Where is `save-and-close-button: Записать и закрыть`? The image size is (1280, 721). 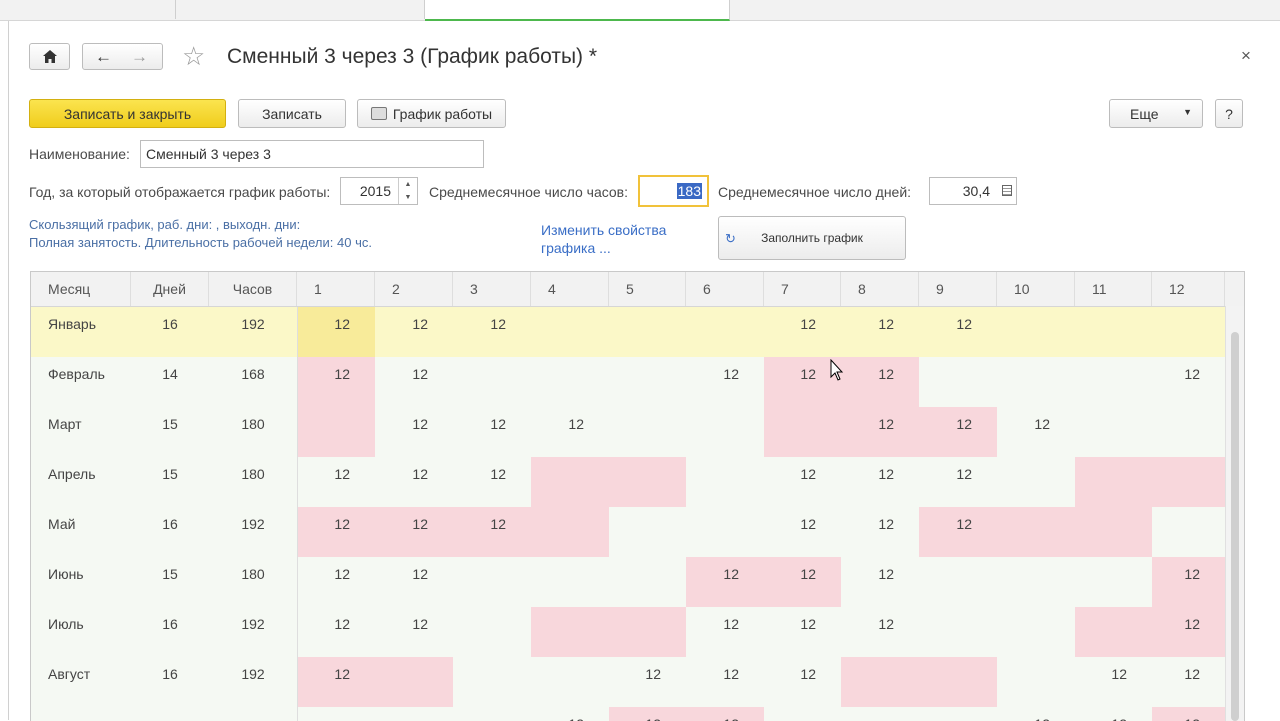
save-and-close-button: Записать и закрыть is located at coordinates (127, 113).